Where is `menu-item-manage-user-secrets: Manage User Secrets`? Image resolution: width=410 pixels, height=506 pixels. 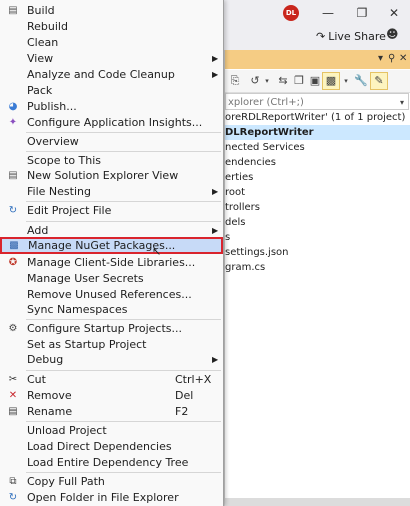
menu-item-manage-user-secrets: Manage User Secrets is located at coordinates (111, 279).